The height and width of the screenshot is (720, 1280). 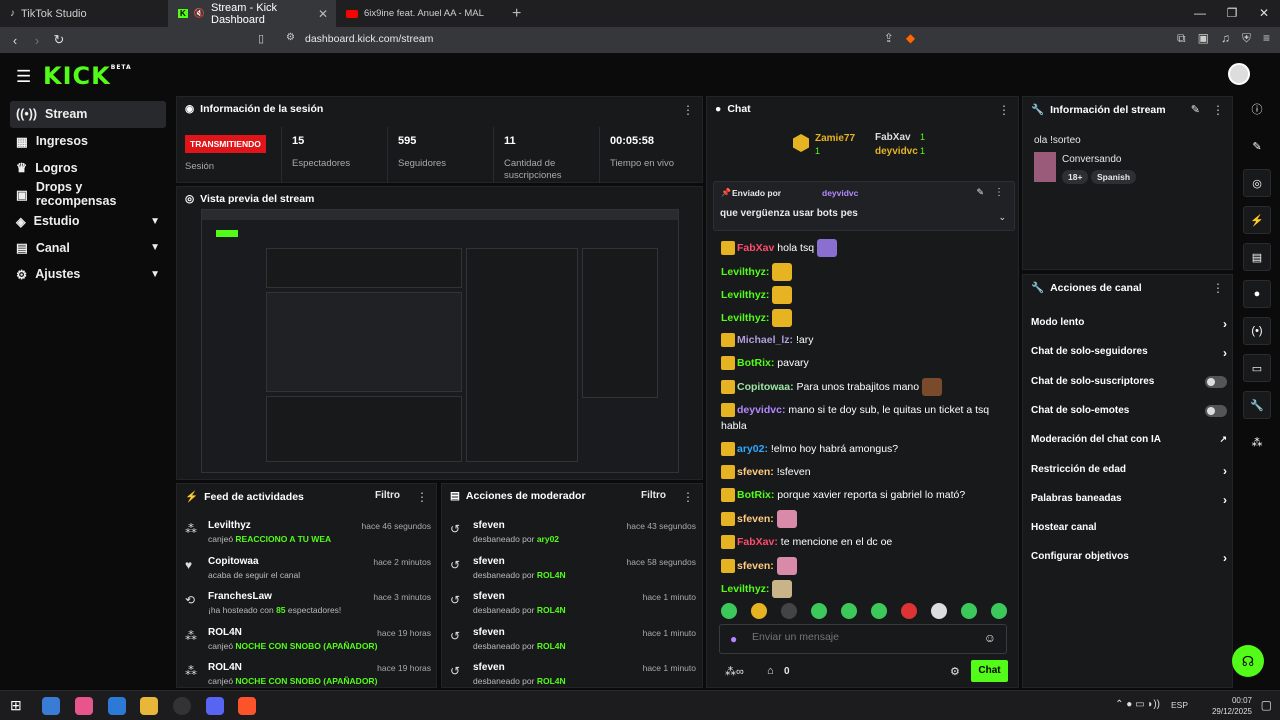 I want to click on clock: 00:07 29/12/2025, so click(x=1232, y=706).